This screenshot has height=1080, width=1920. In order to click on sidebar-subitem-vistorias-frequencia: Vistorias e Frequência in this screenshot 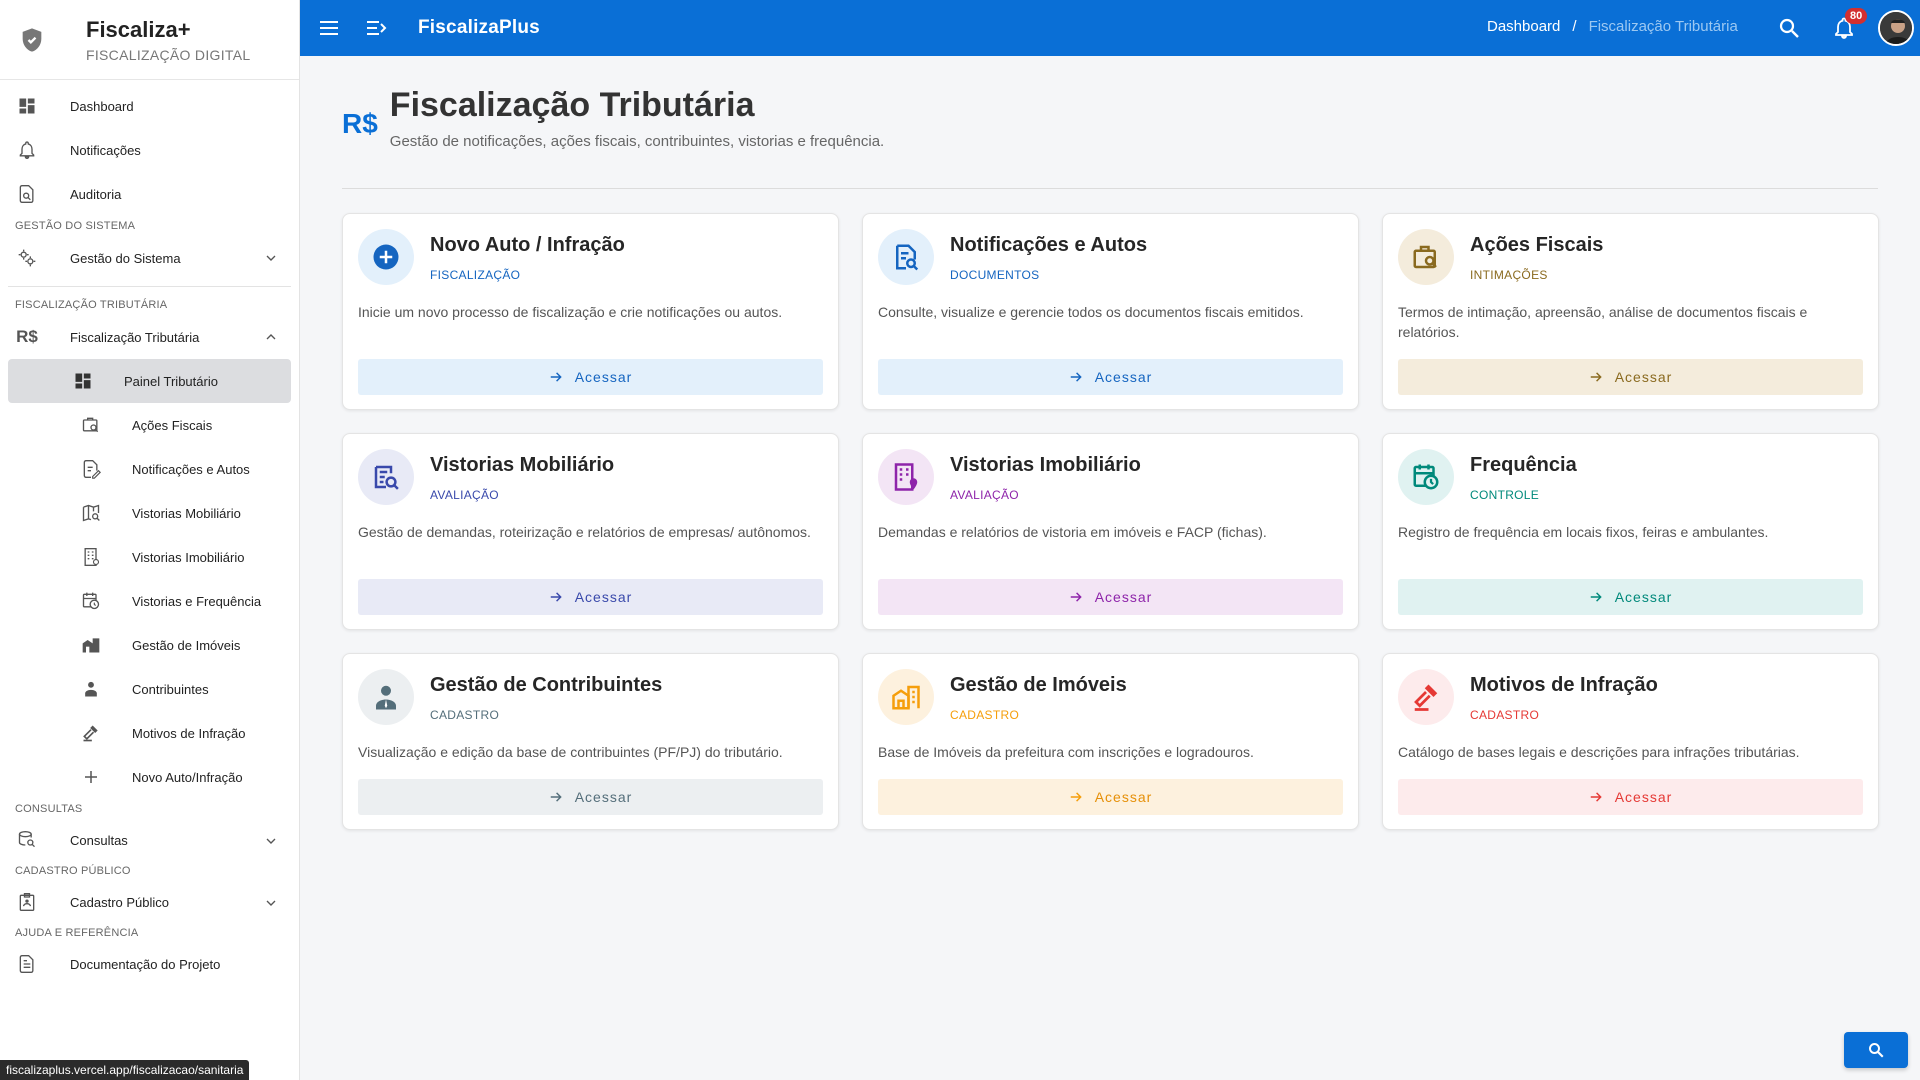, I will do `click(149, 601)`.